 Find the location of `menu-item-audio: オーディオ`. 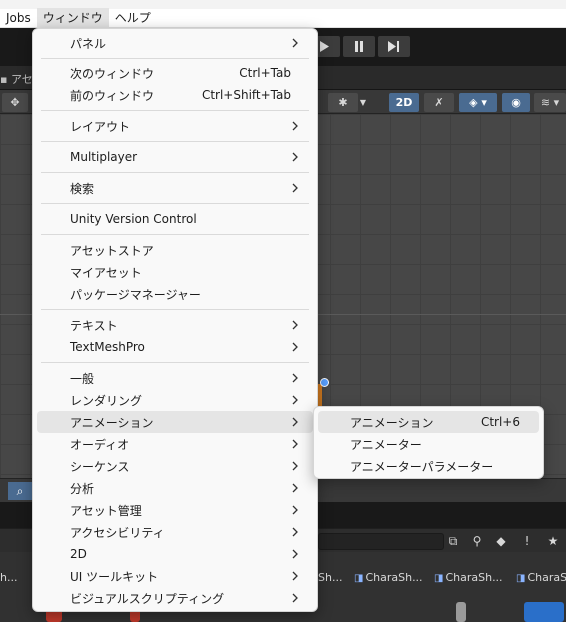

menu-item-audio: オーディオ is located at coordinates (175, 444).